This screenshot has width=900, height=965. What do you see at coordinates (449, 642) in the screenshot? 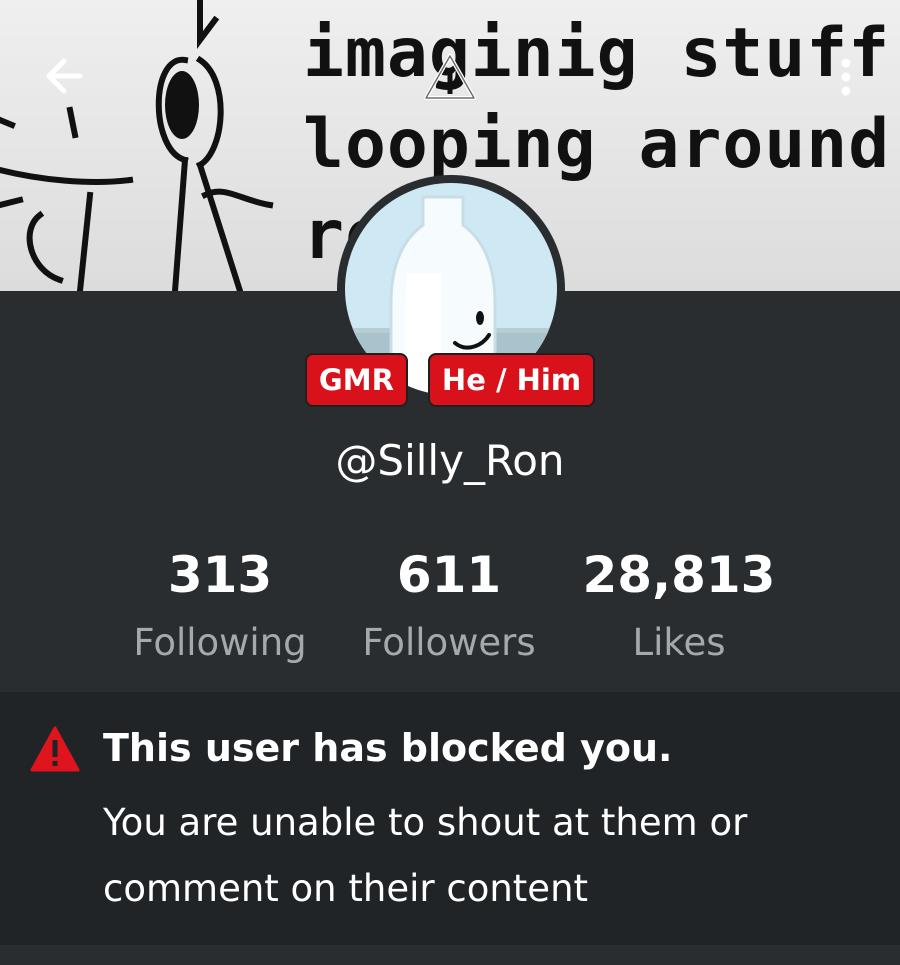
I see `followers-label: Followers` at bounding box center [449, 642].